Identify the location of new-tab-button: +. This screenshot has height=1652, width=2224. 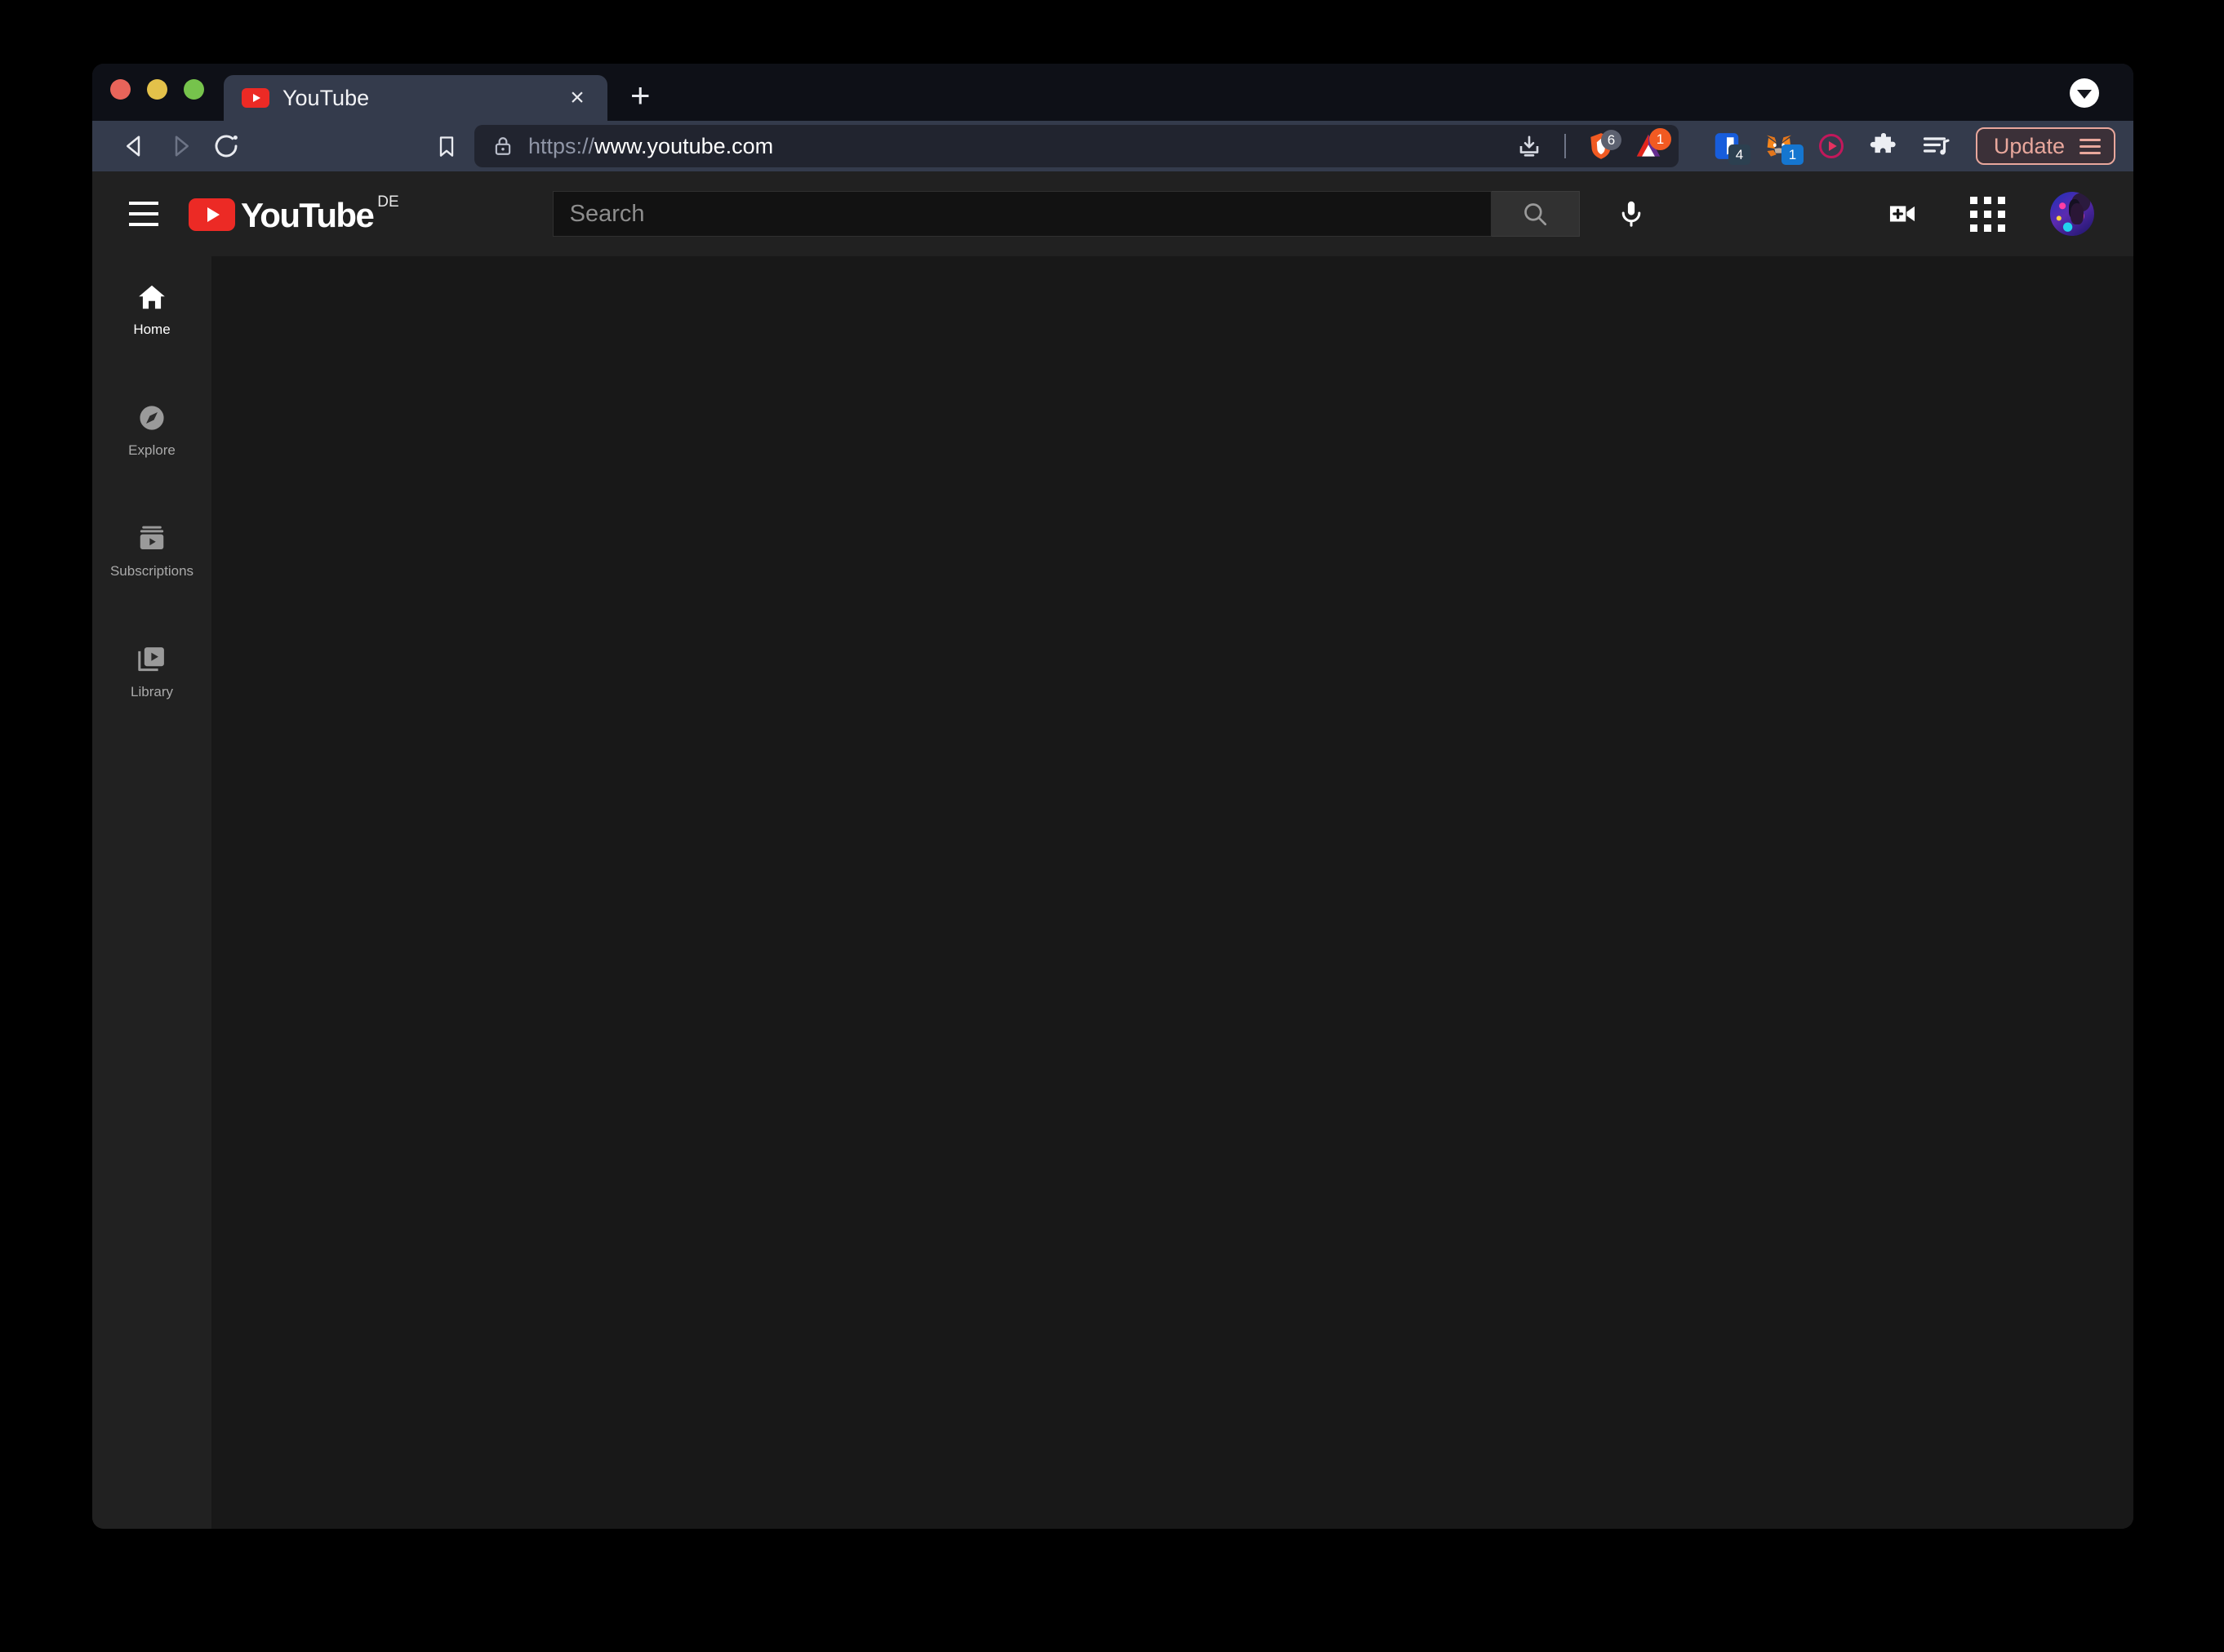
(640, 95).